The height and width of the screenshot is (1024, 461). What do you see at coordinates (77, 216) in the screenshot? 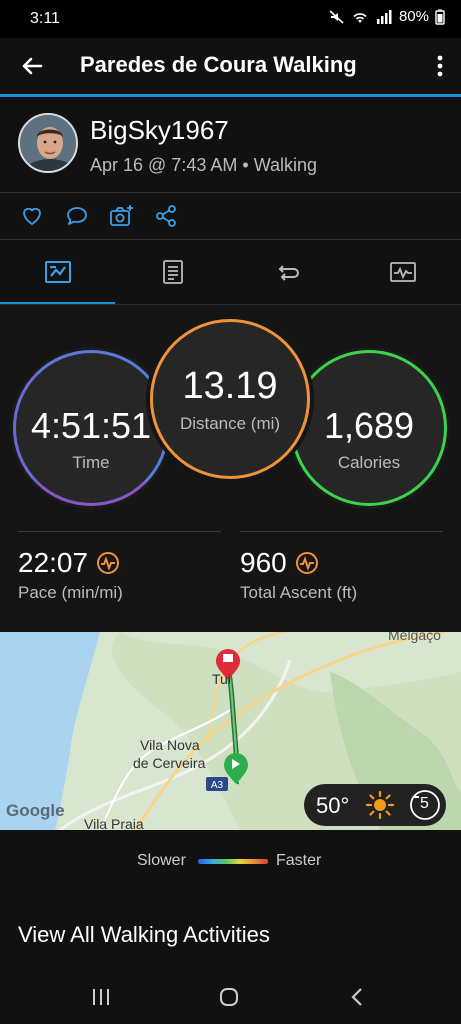
I see `comment-icon` at bounding box center [77, 216].